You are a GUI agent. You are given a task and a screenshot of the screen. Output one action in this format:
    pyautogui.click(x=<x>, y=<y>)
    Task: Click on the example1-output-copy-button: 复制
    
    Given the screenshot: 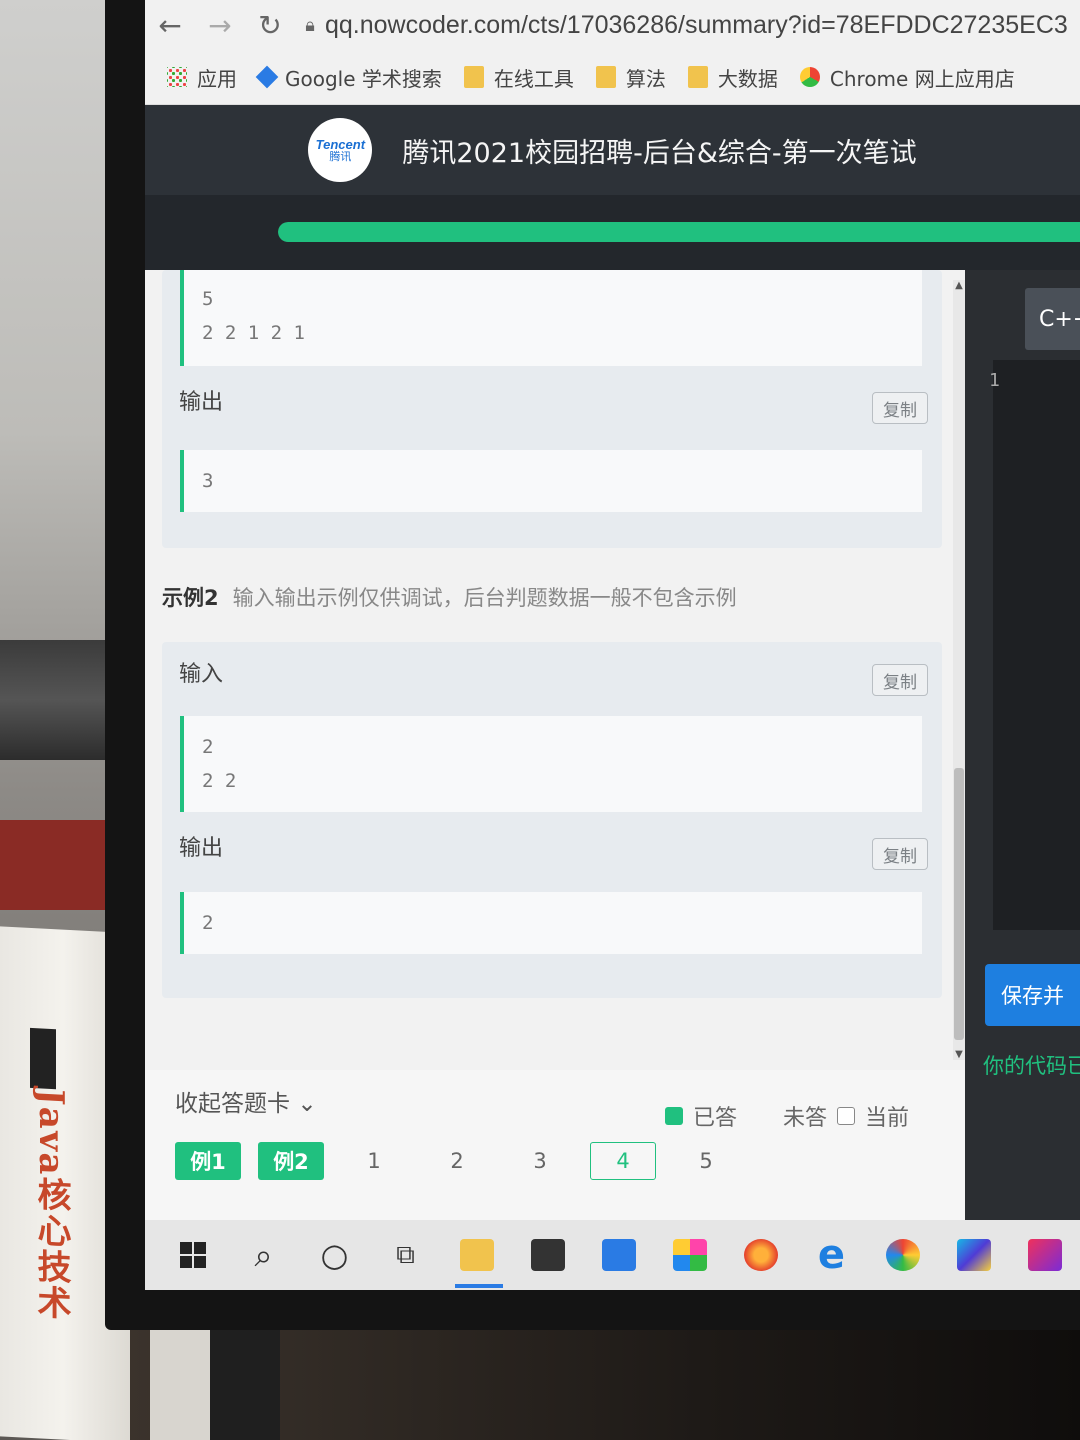 What is the action you would take?
    pyautogui.click(x=900, y=408)
    